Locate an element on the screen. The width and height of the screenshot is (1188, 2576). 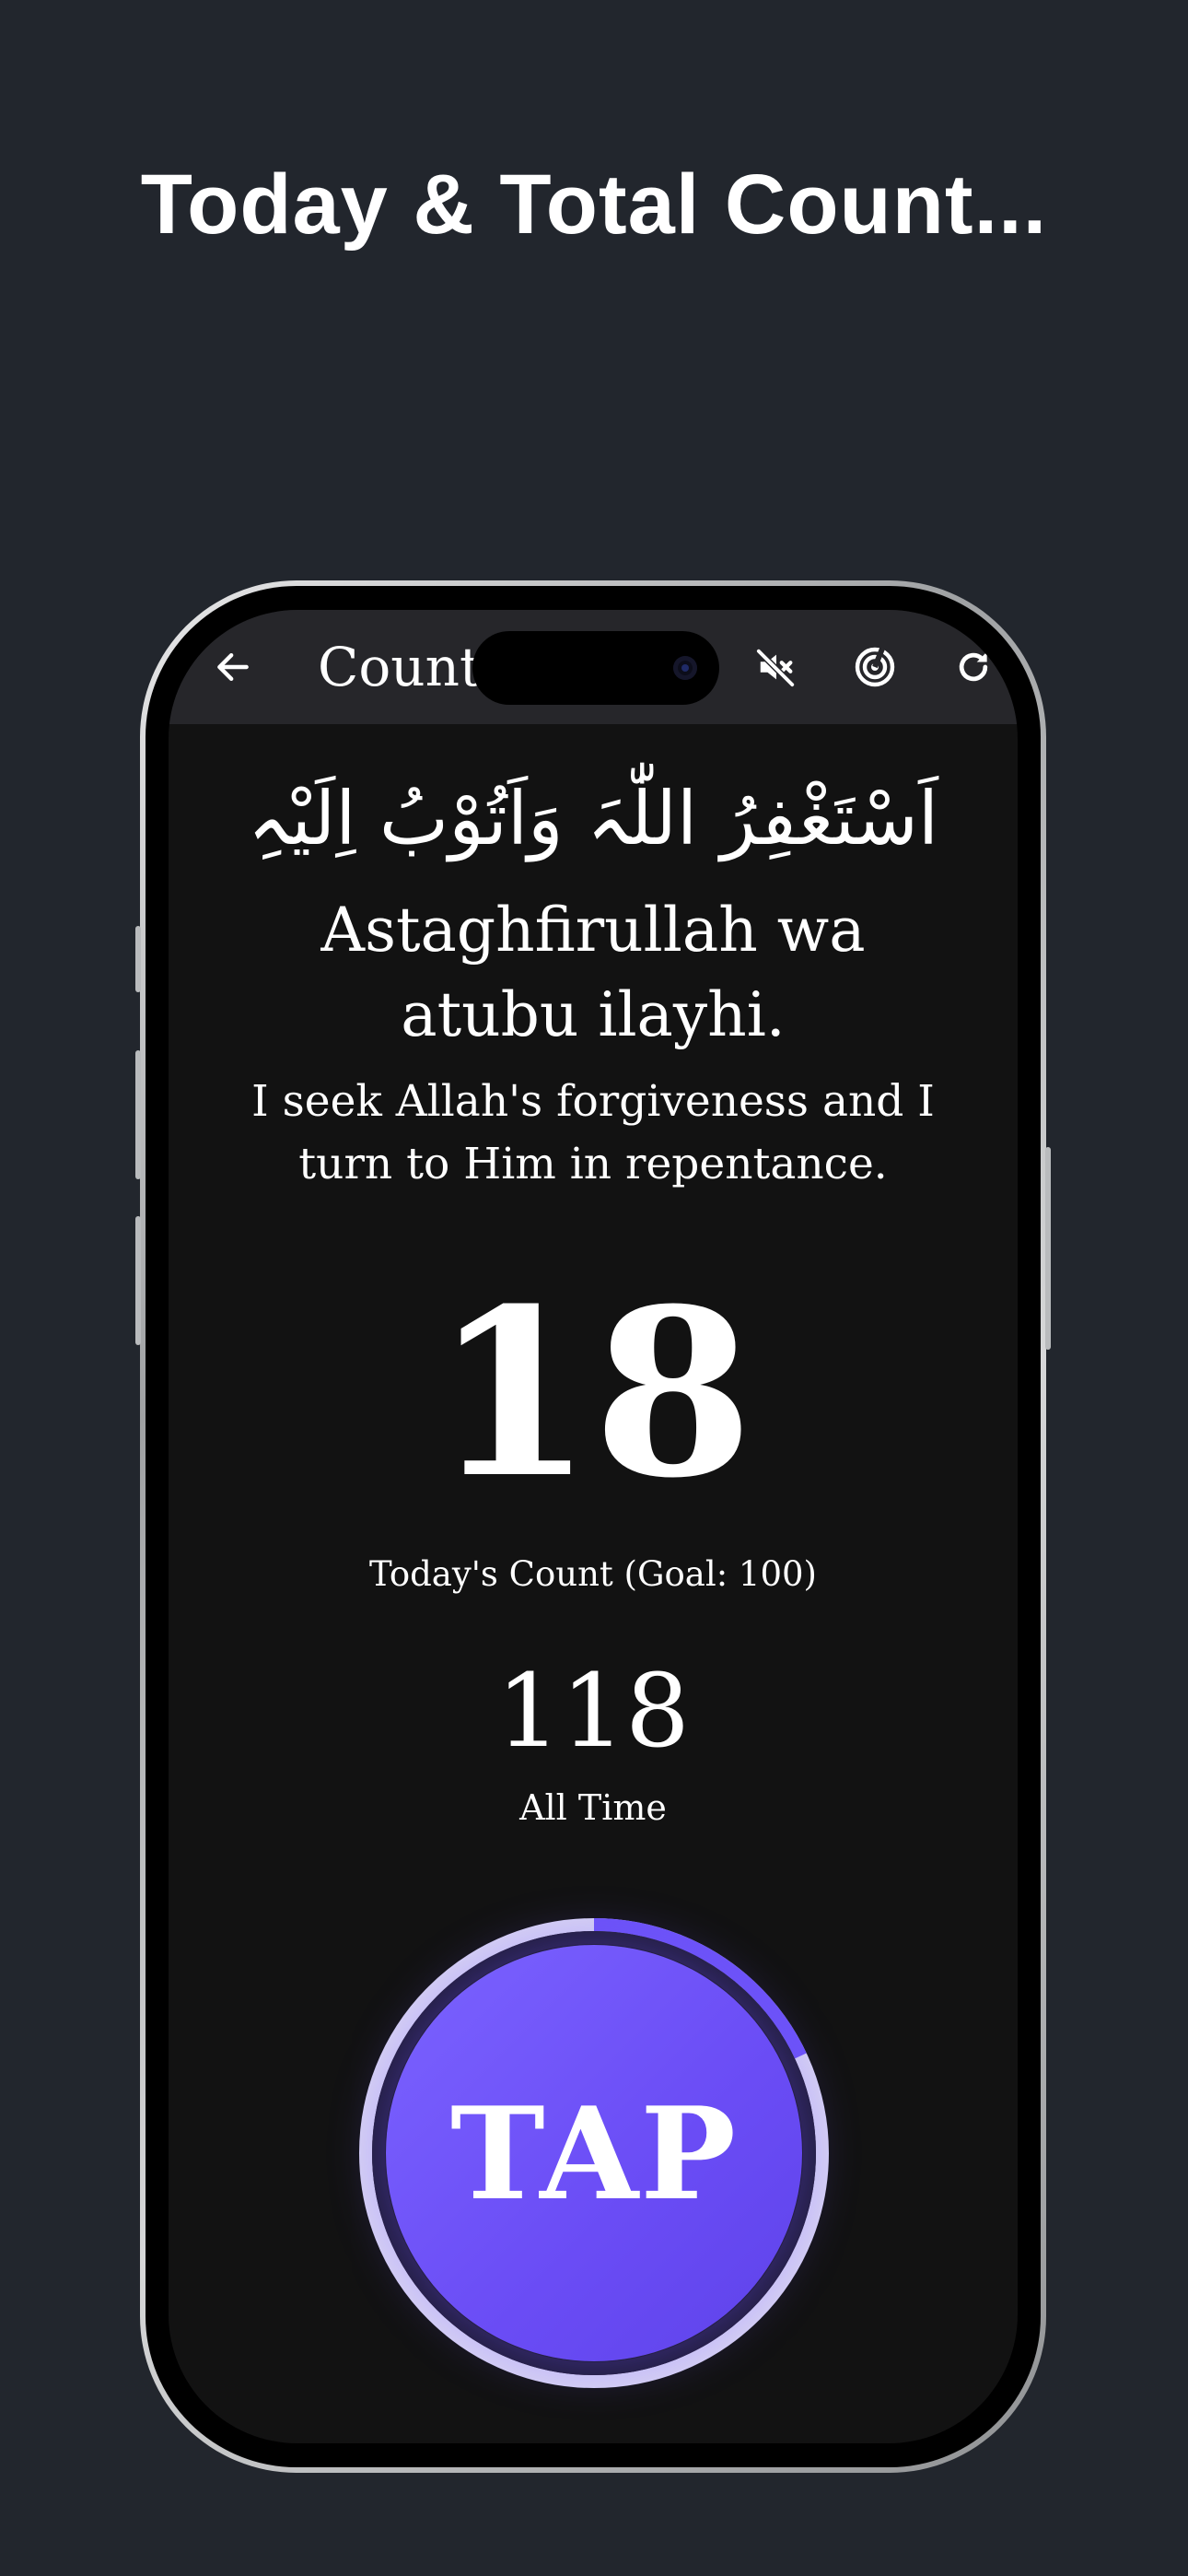
app-bar-title: Counter is located at coordinates (400, 667).